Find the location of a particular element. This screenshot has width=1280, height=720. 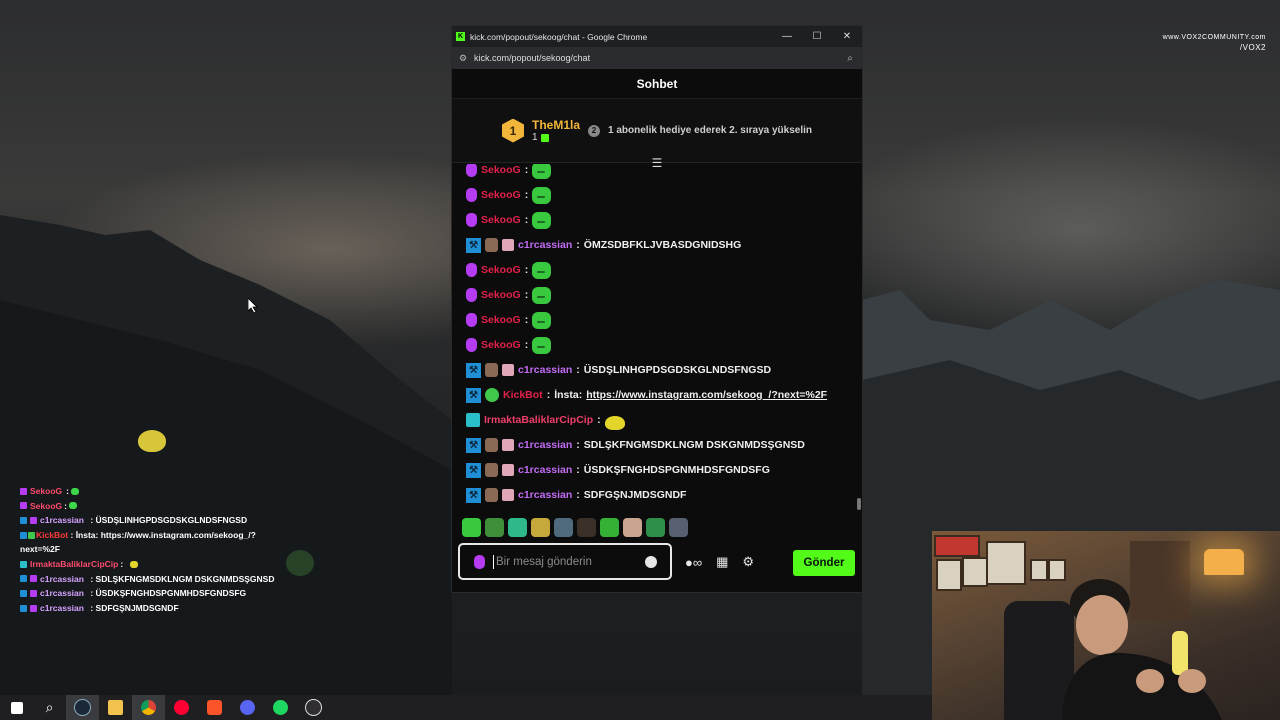

overlay-text: : SDFGŞNJMDSGNDF is located at coordinates (134, 607).